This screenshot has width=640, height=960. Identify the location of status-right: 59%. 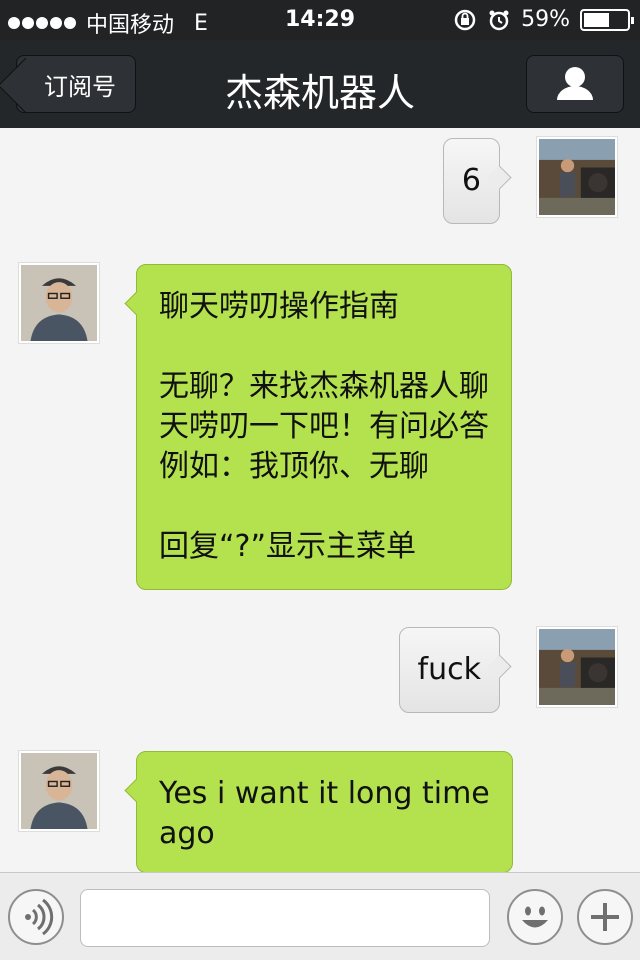
(543, 19).